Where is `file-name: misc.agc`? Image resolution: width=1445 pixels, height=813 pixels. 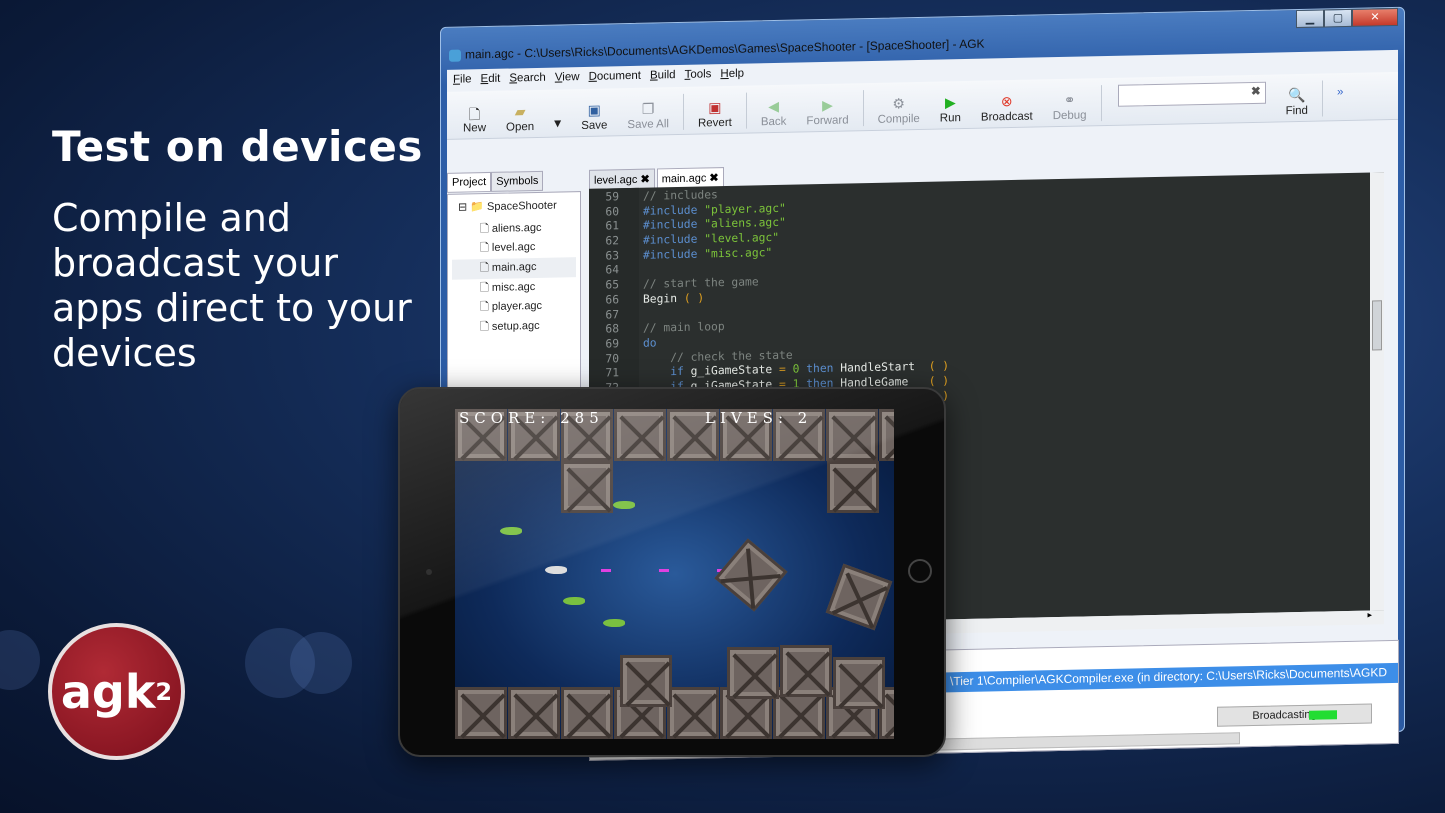
file-name: misc.agc is located at coordinates (513, 287).